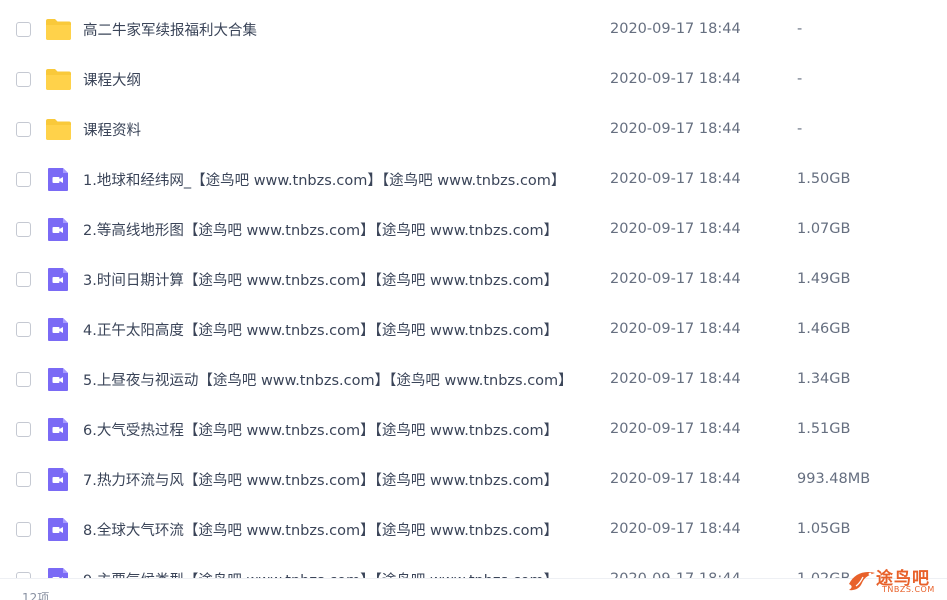 The width and height of the screenshot is (947, 600). Describe the element at coordinates (824, 379) in the screenshot. I see `file-size: 1.34GB` at that location.